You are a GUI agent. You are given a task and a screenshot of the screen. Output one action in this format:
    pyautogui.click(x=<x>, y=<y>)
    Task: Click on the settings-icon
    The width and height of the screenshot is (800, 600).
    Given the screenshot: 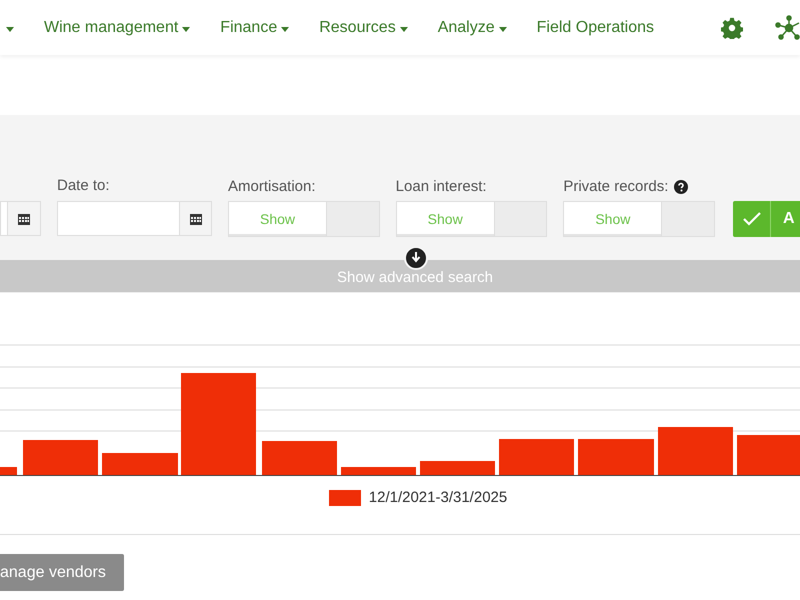 What is the action you would take?
    pyautogui.click(x=732, y=28)
    